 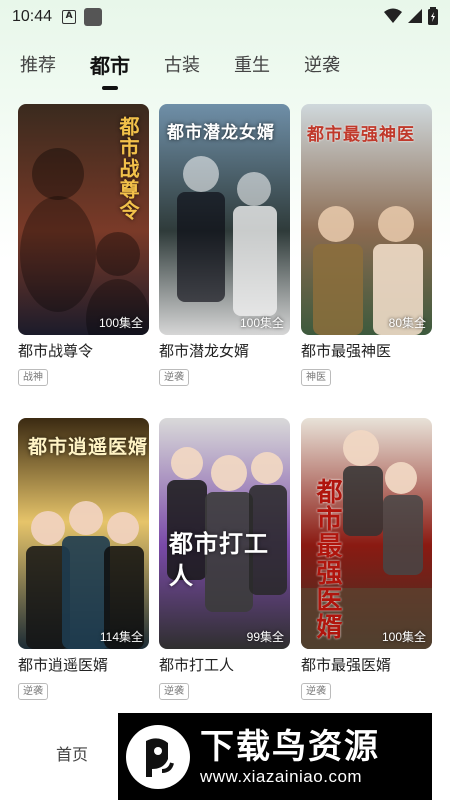 What do you see at coordinates (327, 559) in the screenshot?
I see `poster-title-text: 都市最强医婿` at bounding box center [327, 559].